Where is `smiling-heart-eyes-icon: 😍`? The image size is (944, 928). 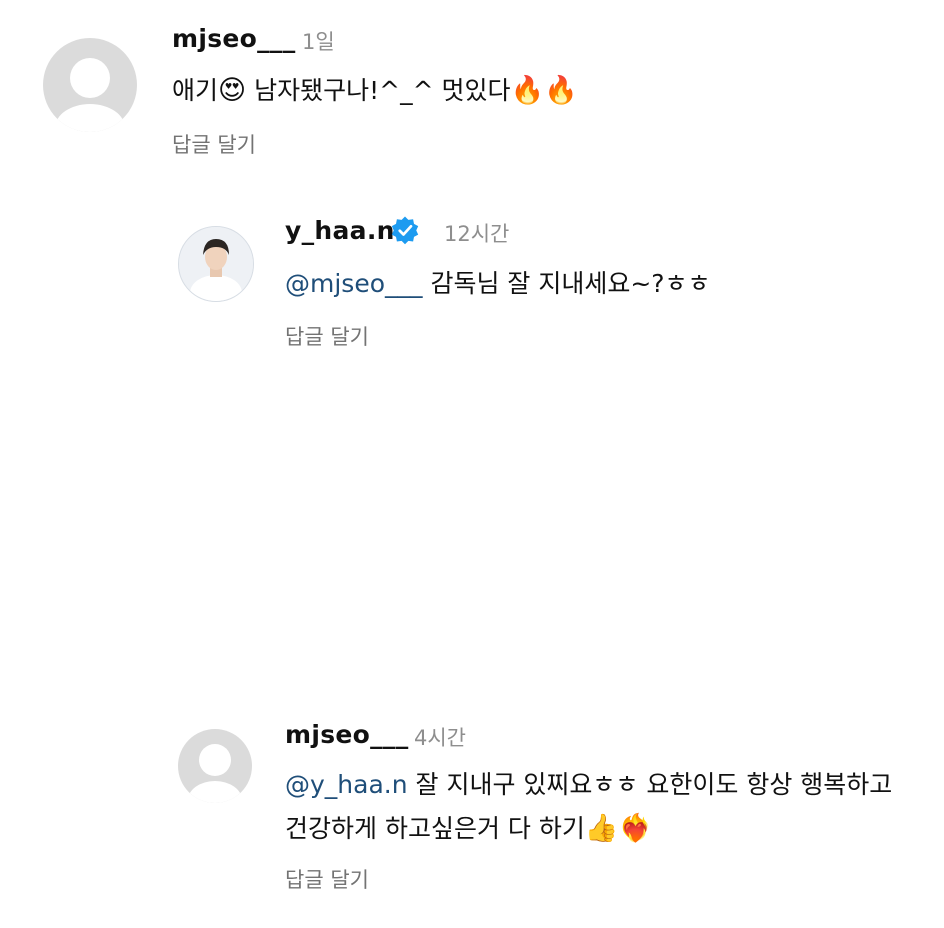 smiling-heart-eyes-icon: 😍 is located at coordinates (232, 90).